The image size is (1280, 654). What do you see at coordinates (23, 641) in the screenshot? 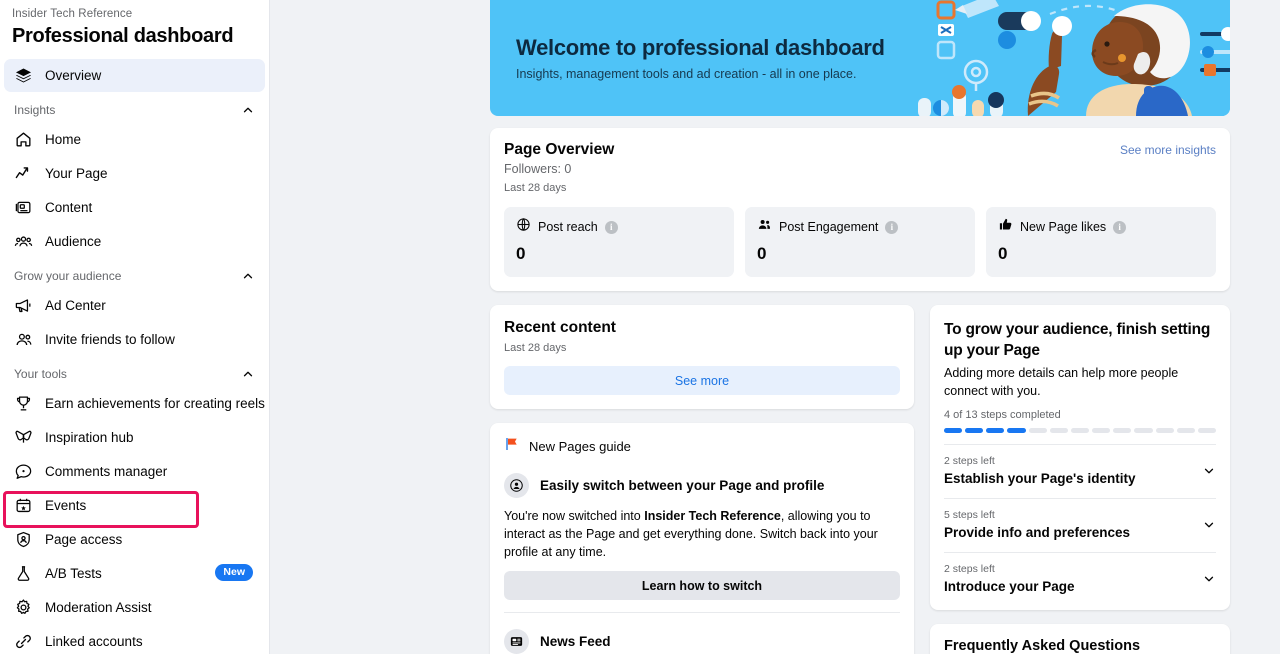
I see `link-icon` at bounding box center [23, 641].